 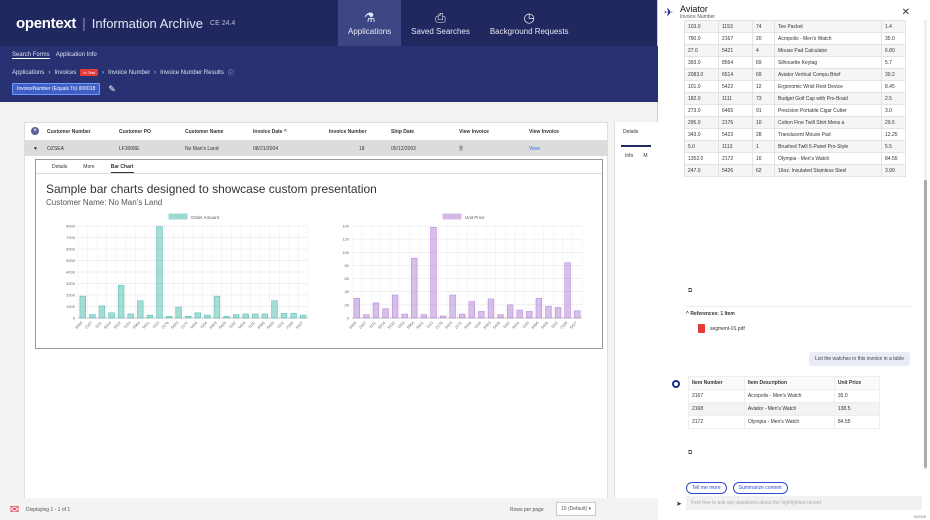 I want to click on table-row: 103.0 1153 74 Tee Packet 1.4, so click(x=795, y=26).